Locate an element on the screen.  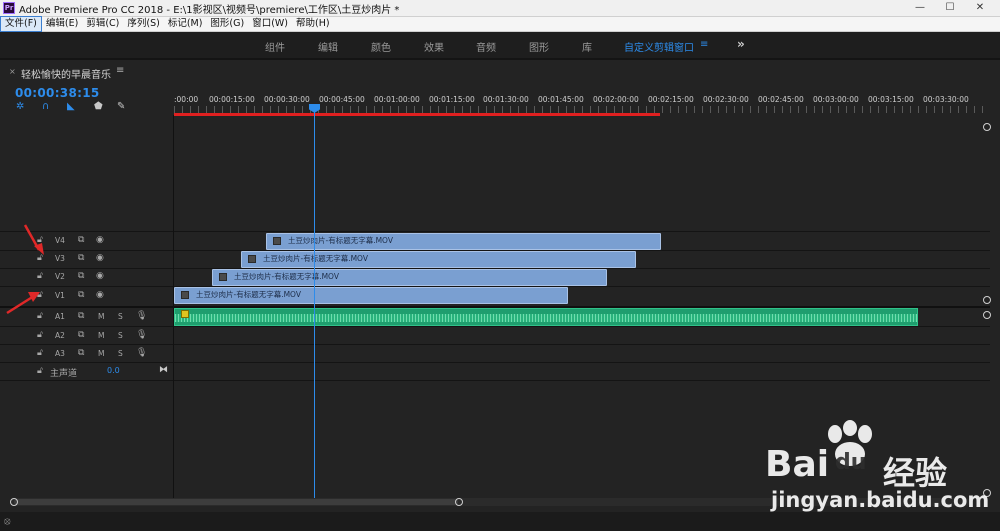
track-label: V1 is located at coordinates (60, 295).